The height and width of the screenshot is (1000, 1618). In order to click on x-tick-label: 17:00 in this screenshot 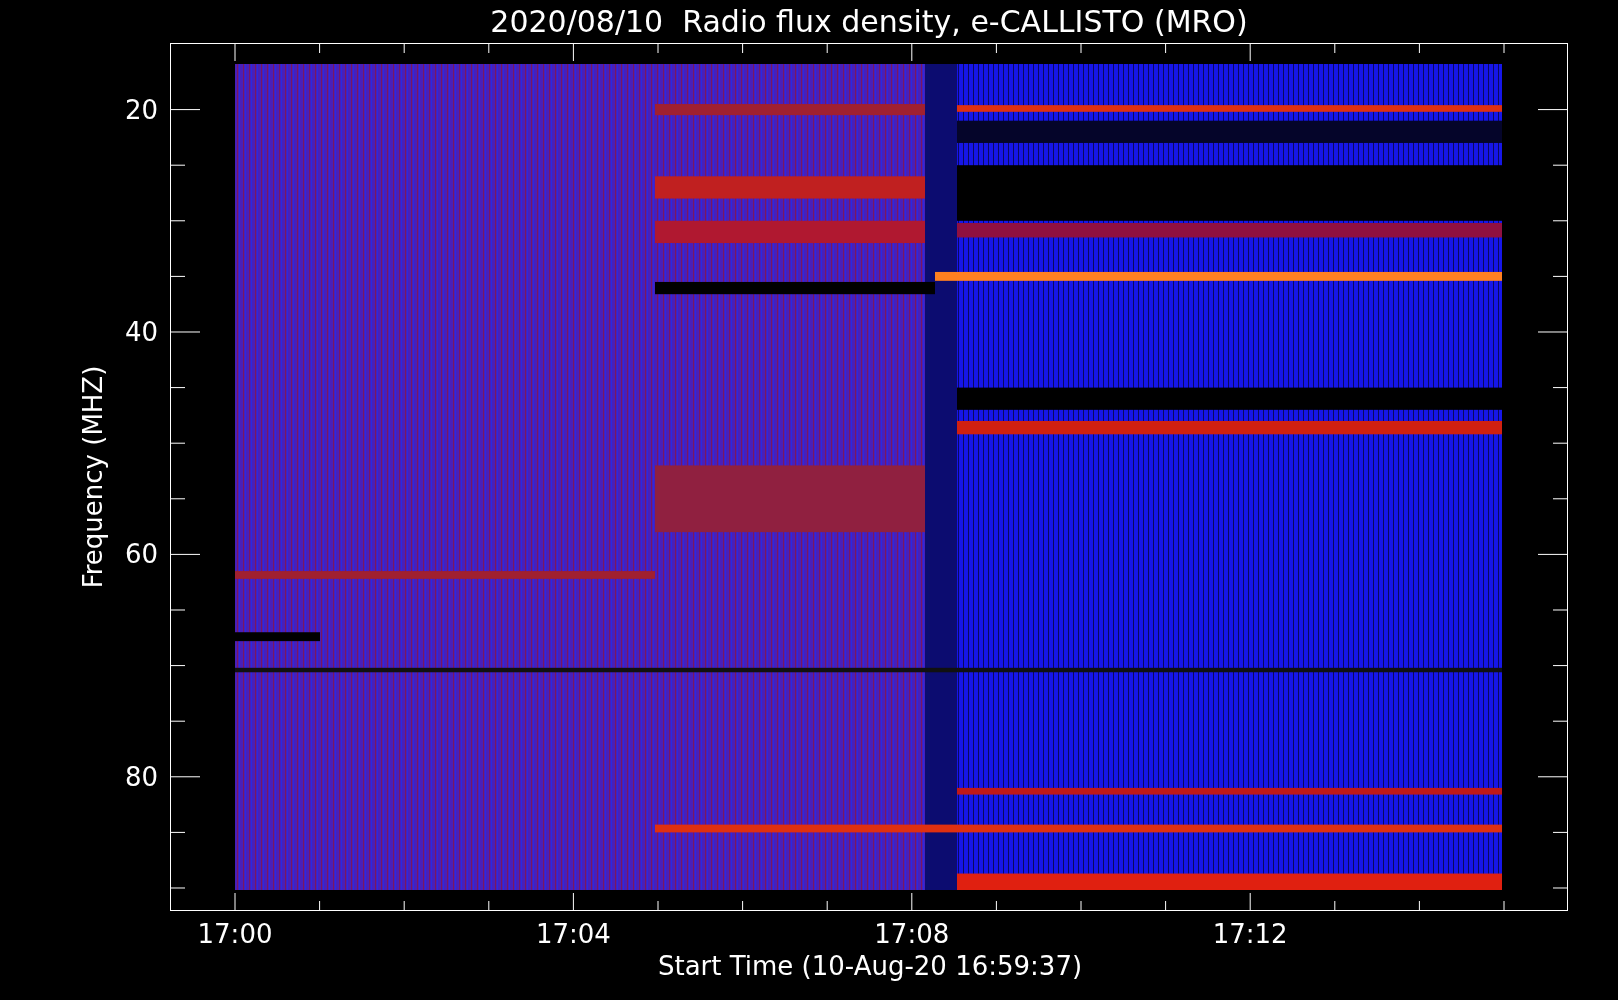, I will do `click(235, 934)`.